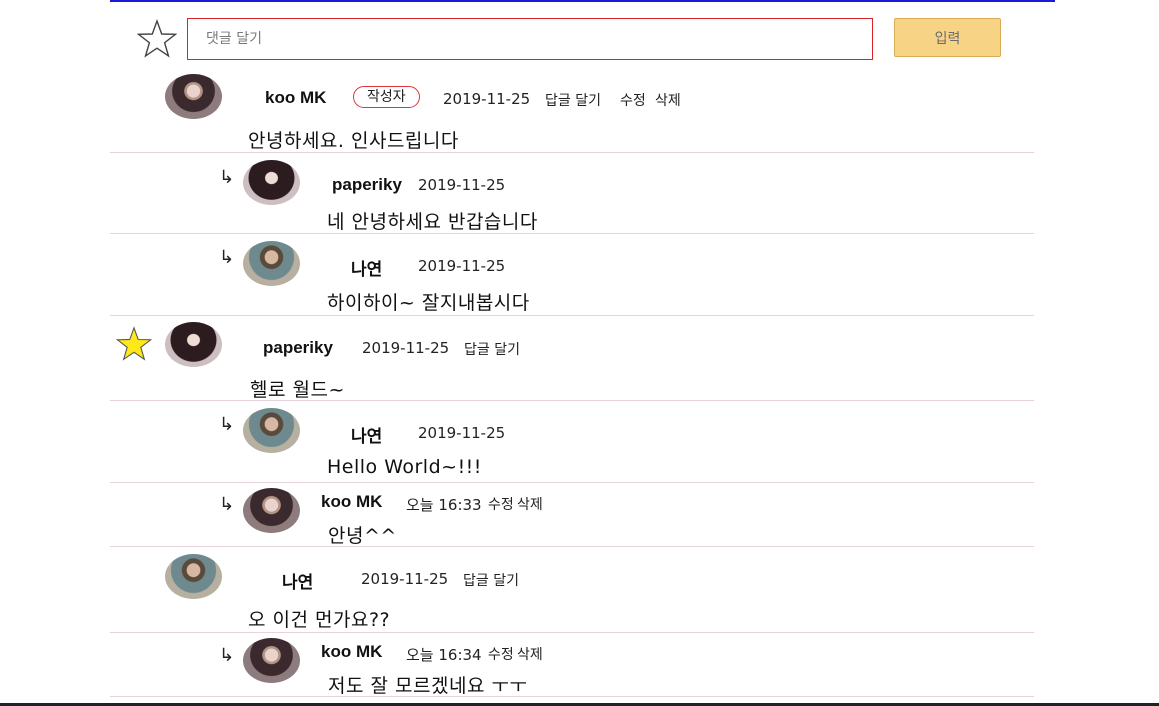  I want to click on author-badge: 작성자, so click(386, 97).